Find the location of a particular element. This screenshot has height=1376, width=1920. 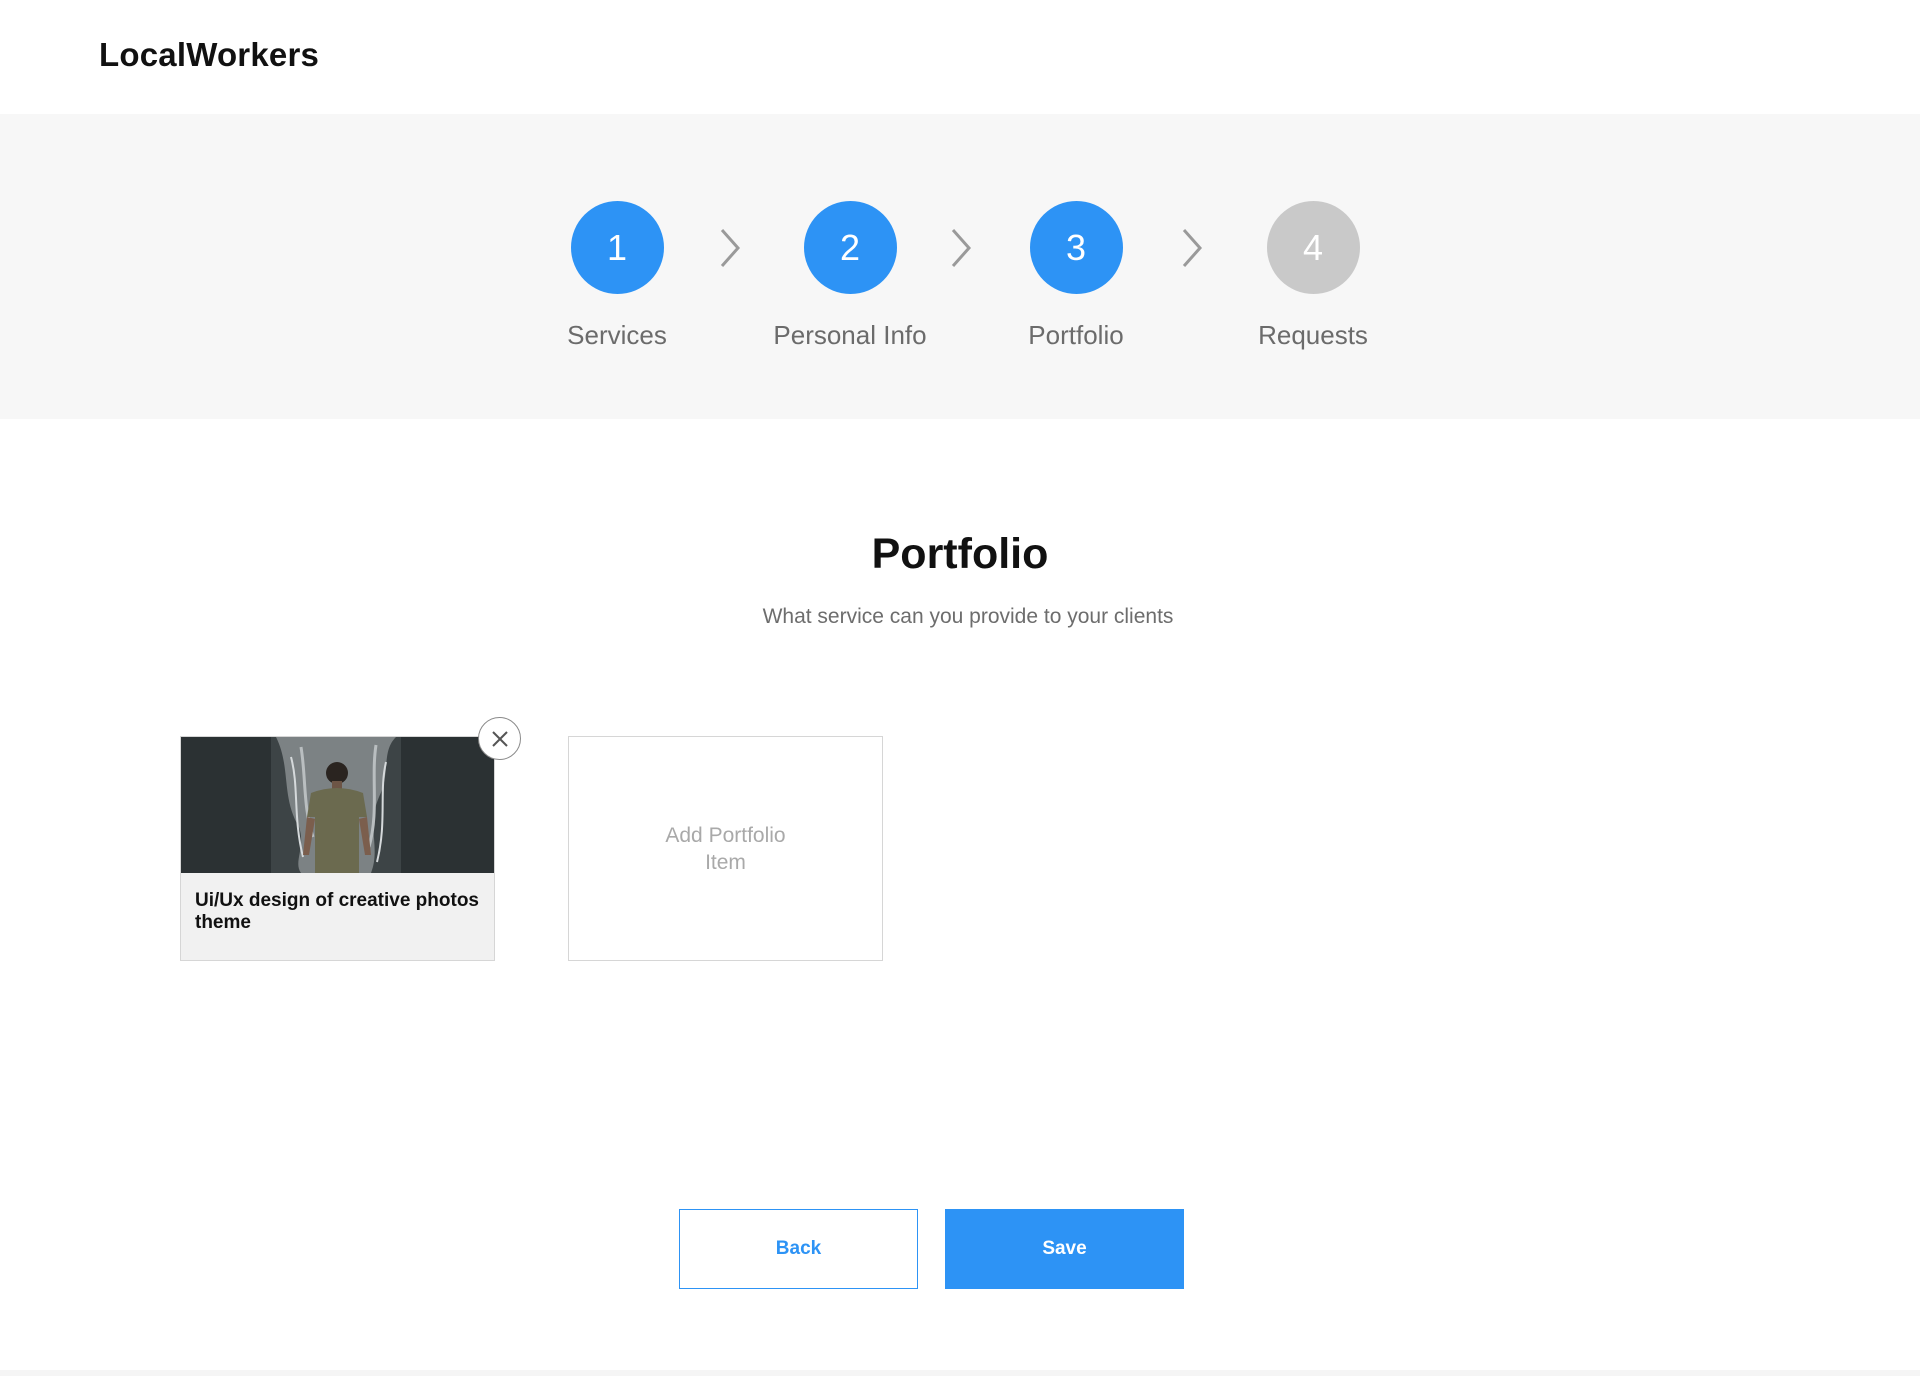

save-button: Save is located at coordinates (1064, 1249).